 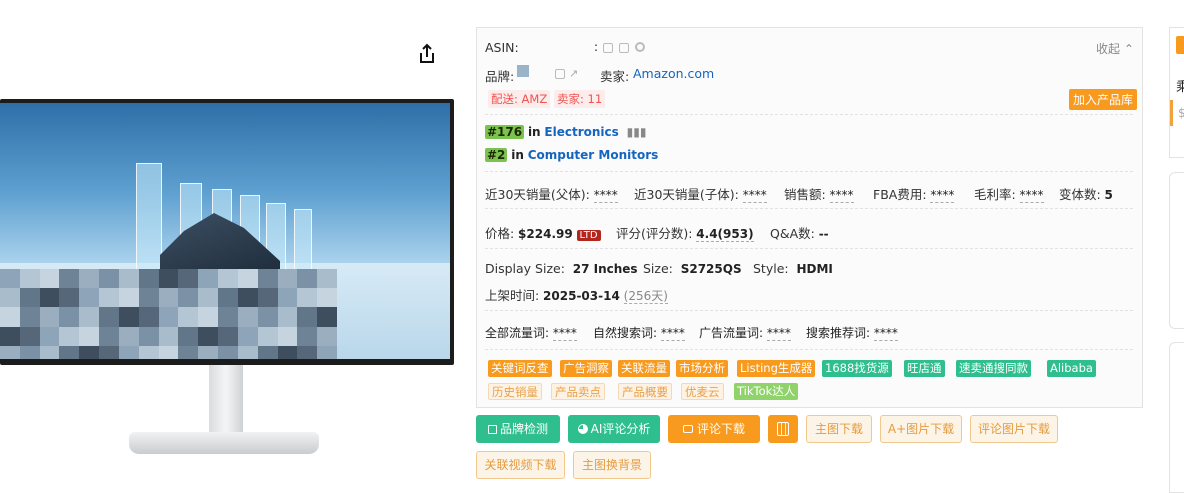 I want to click on side-widget-label: 乘, so click(x=1180, y=87).